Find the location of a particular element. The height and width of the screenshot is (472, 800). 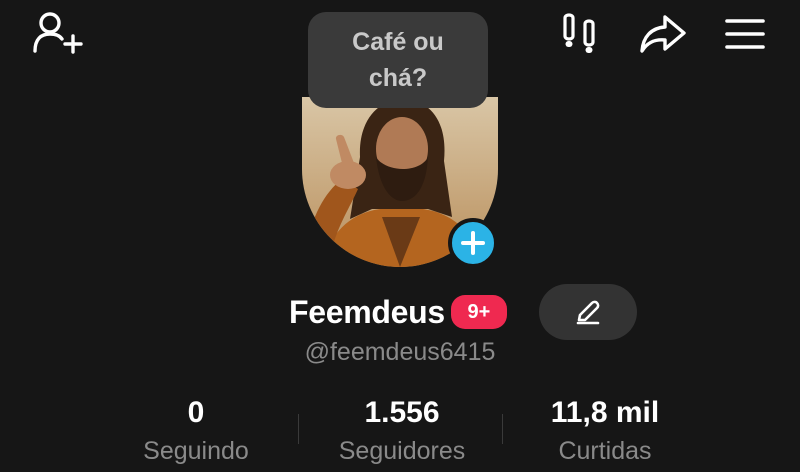

username: @feemdeus6415 is located at coordinates (400, 352).